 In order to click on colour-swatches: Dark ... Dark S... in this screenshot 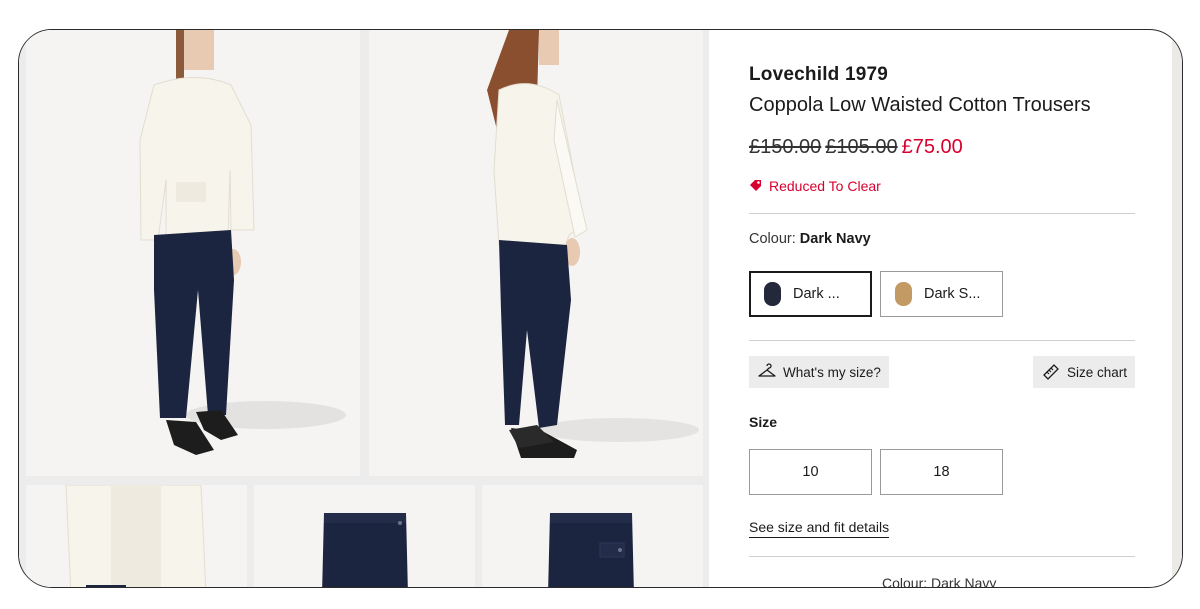, I will do `click(876, 294)`.